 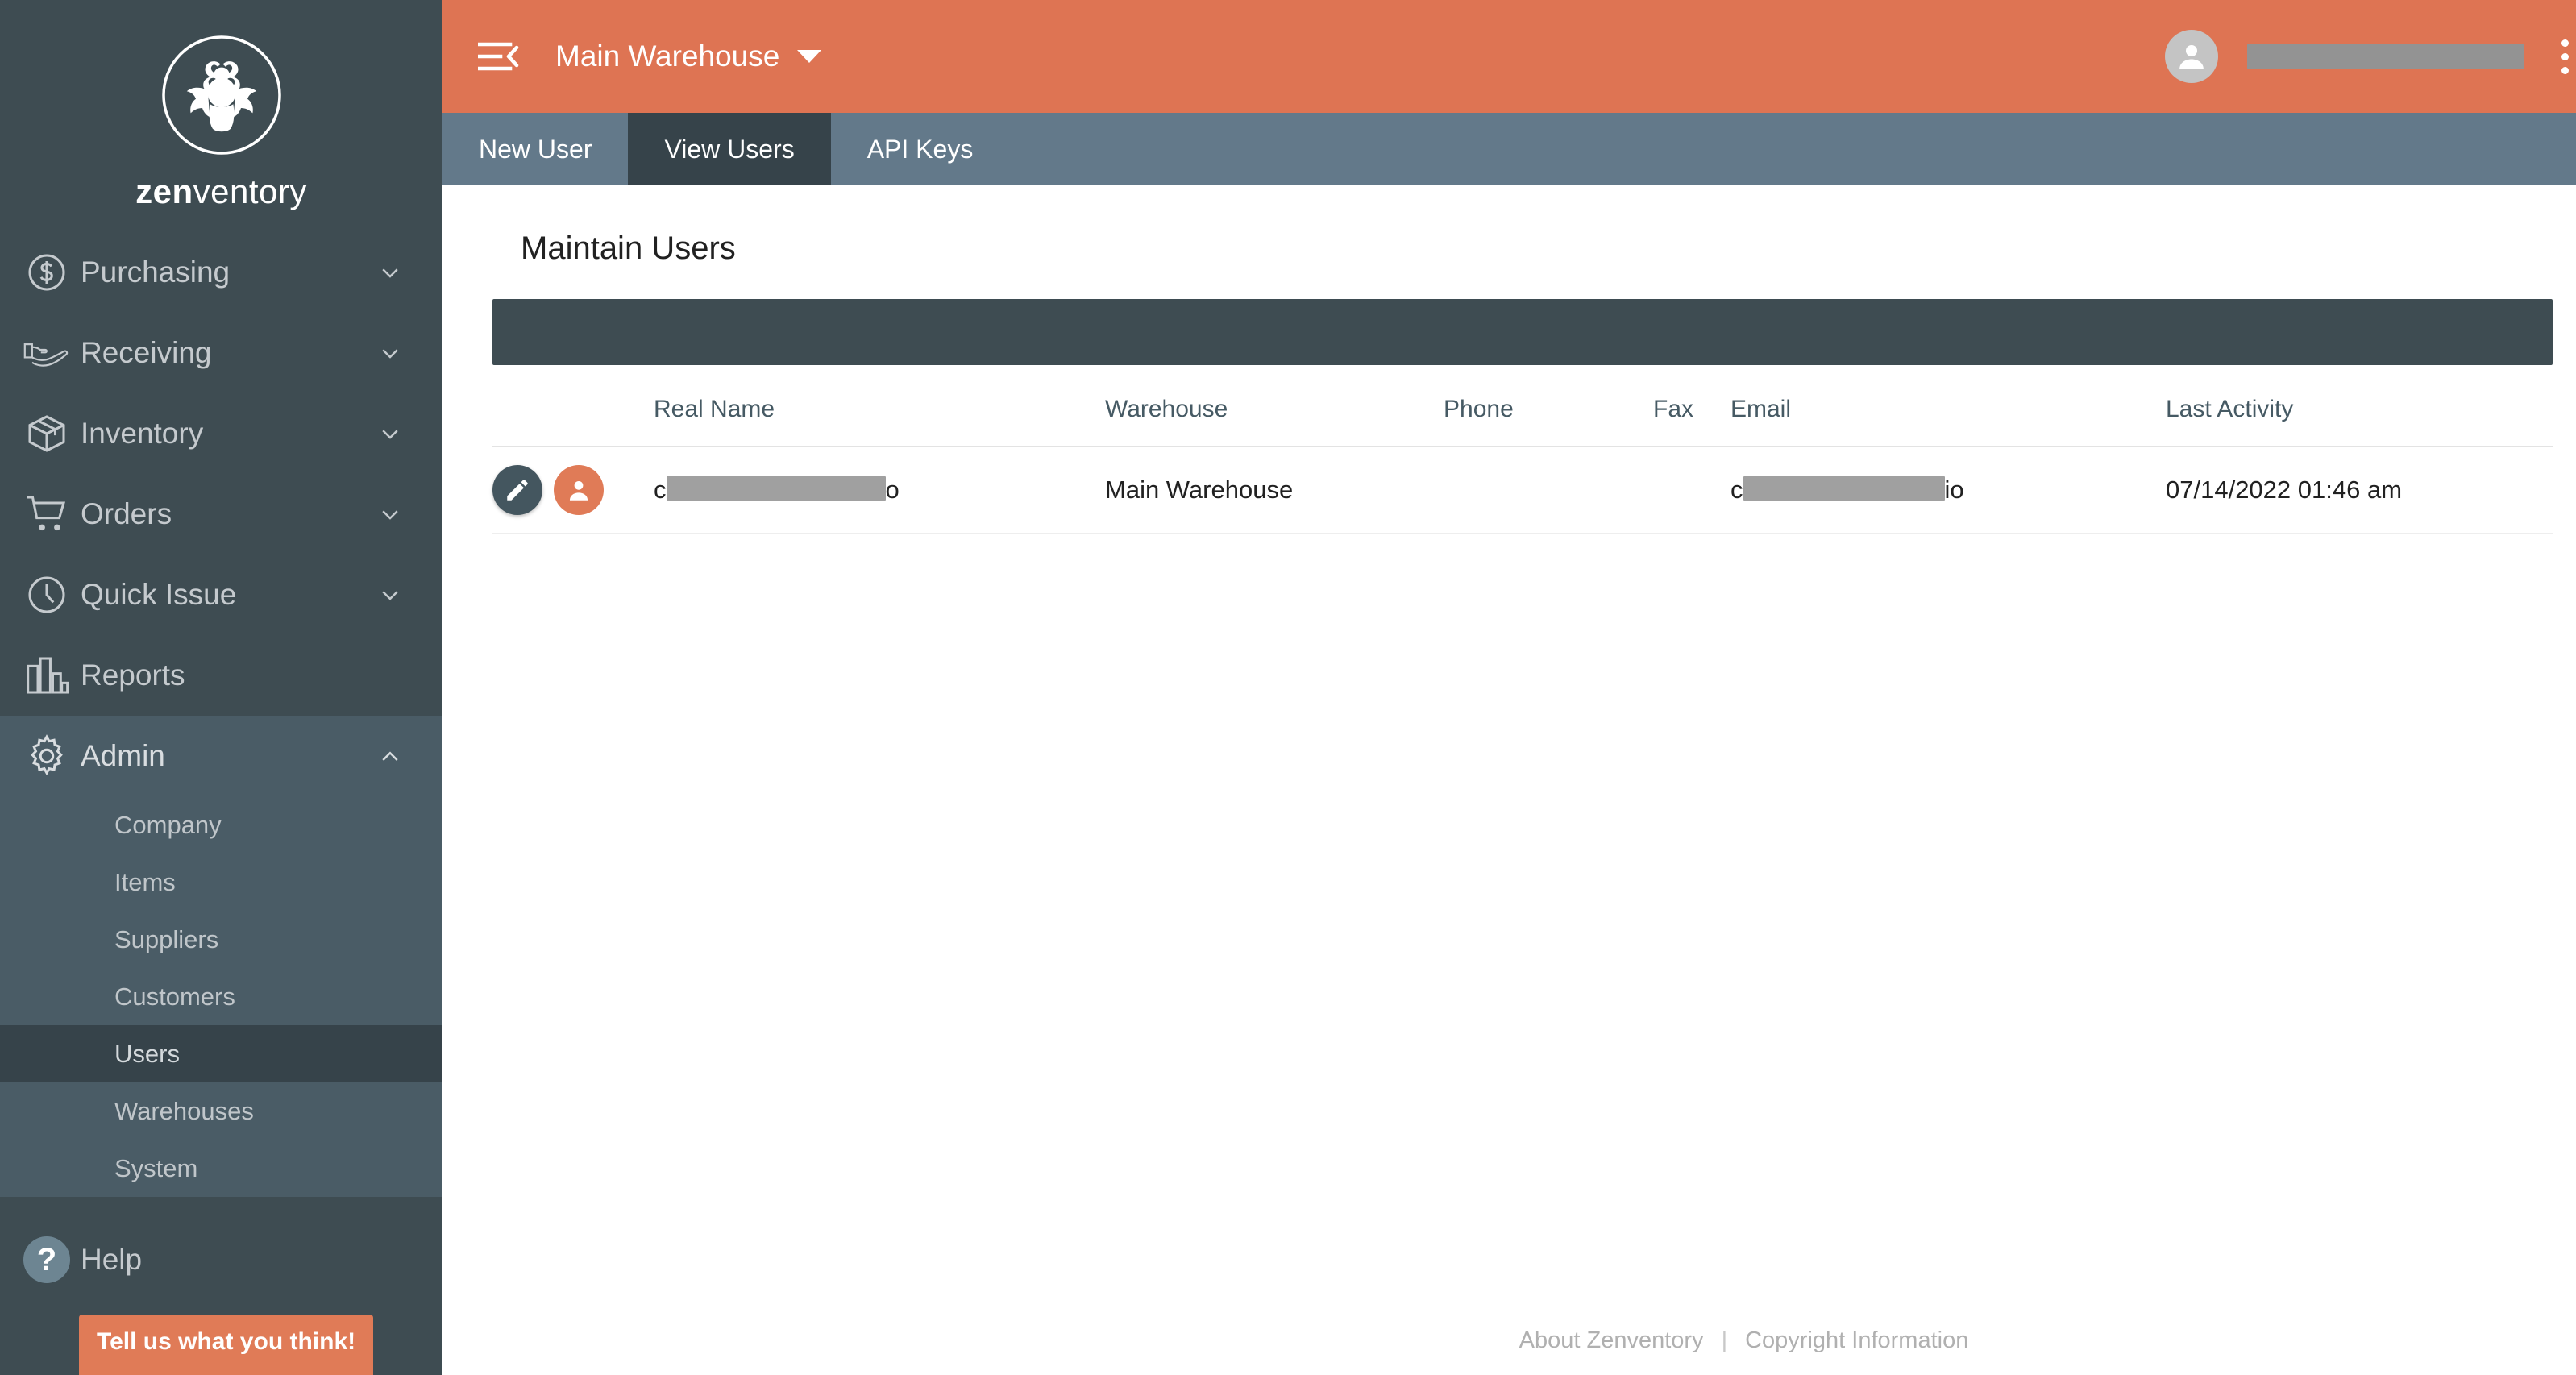 What do you see at coordinates (174, 997) in the screenshot?
I see `sidebar-subitem-label: Customers` at bounding box center [174, 997].